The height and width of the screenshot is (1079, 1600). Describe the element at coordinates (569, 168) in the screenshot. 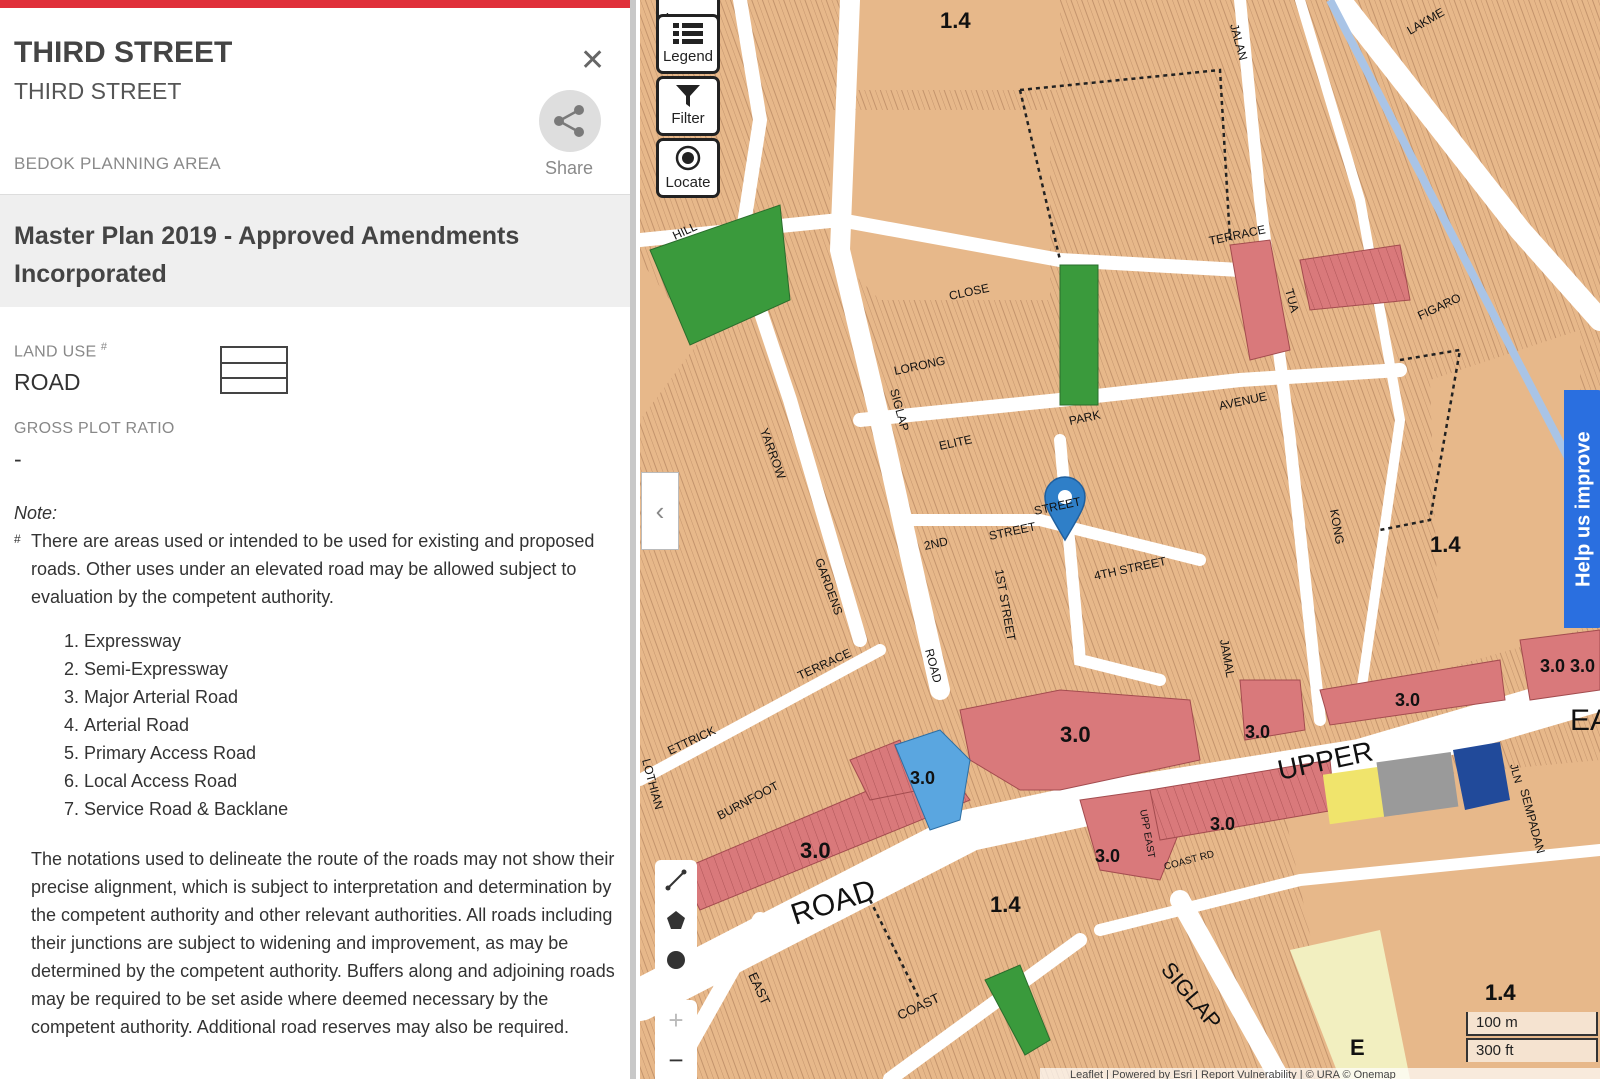

I see `share-label: Share` at that location.